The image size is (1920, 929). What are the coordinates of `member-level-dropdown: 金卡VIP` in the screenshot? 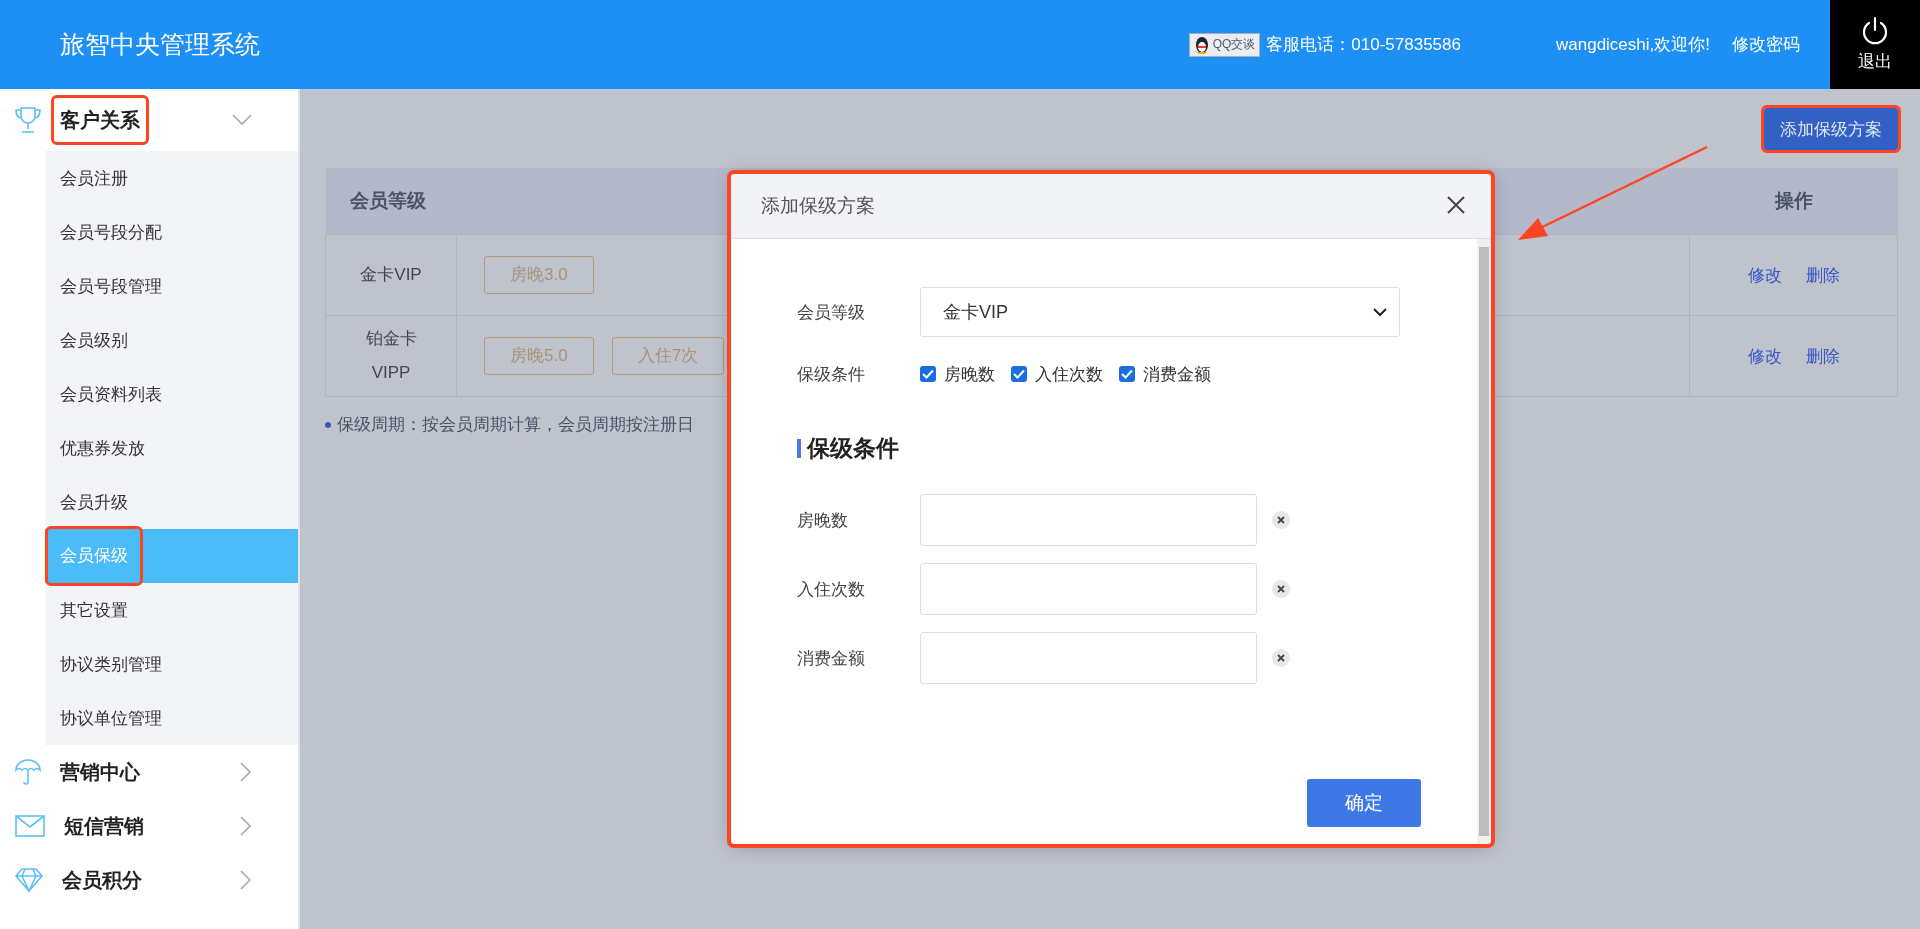 It's located at (1160, 312).